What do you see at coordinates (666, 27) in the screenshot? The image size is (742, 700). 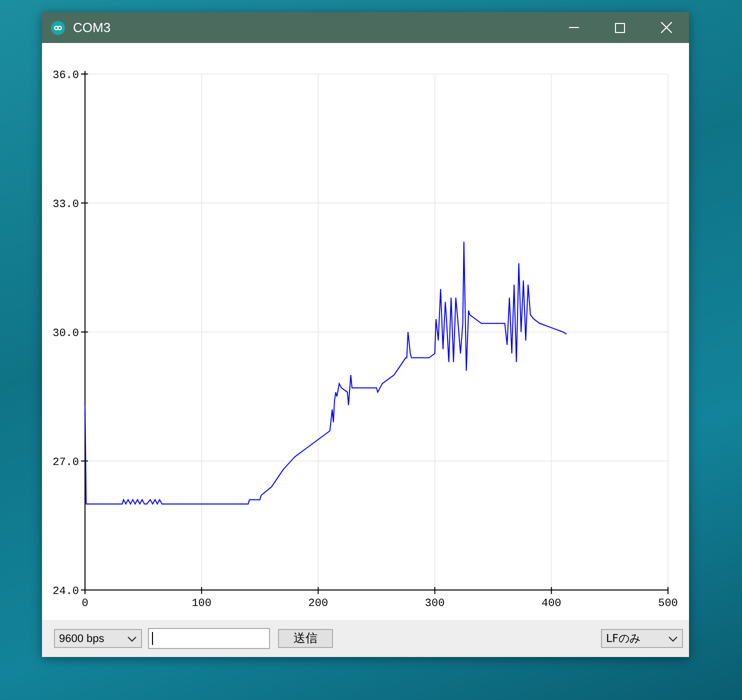 I see `close-icon` at bounding box center [666, 27].